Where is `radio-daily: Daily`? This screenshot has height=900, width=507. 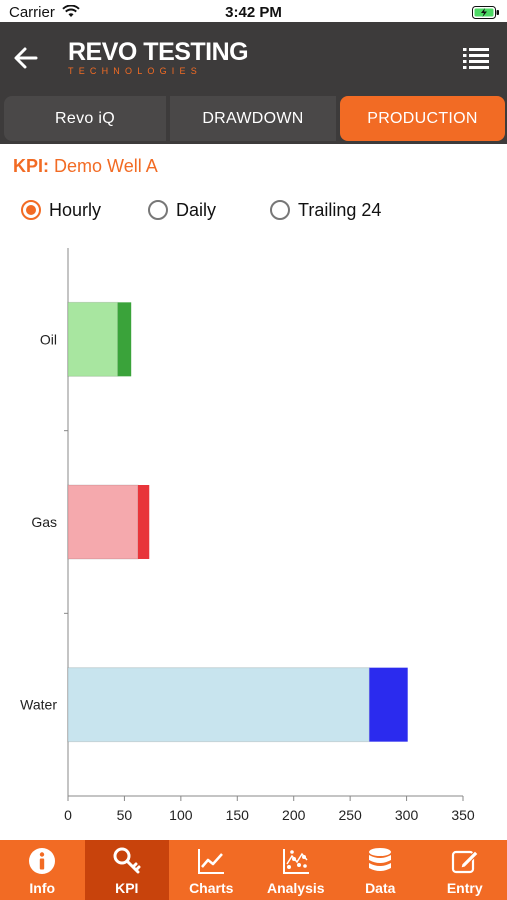
radio-daily: Daily is located at coordinates (182, 210).